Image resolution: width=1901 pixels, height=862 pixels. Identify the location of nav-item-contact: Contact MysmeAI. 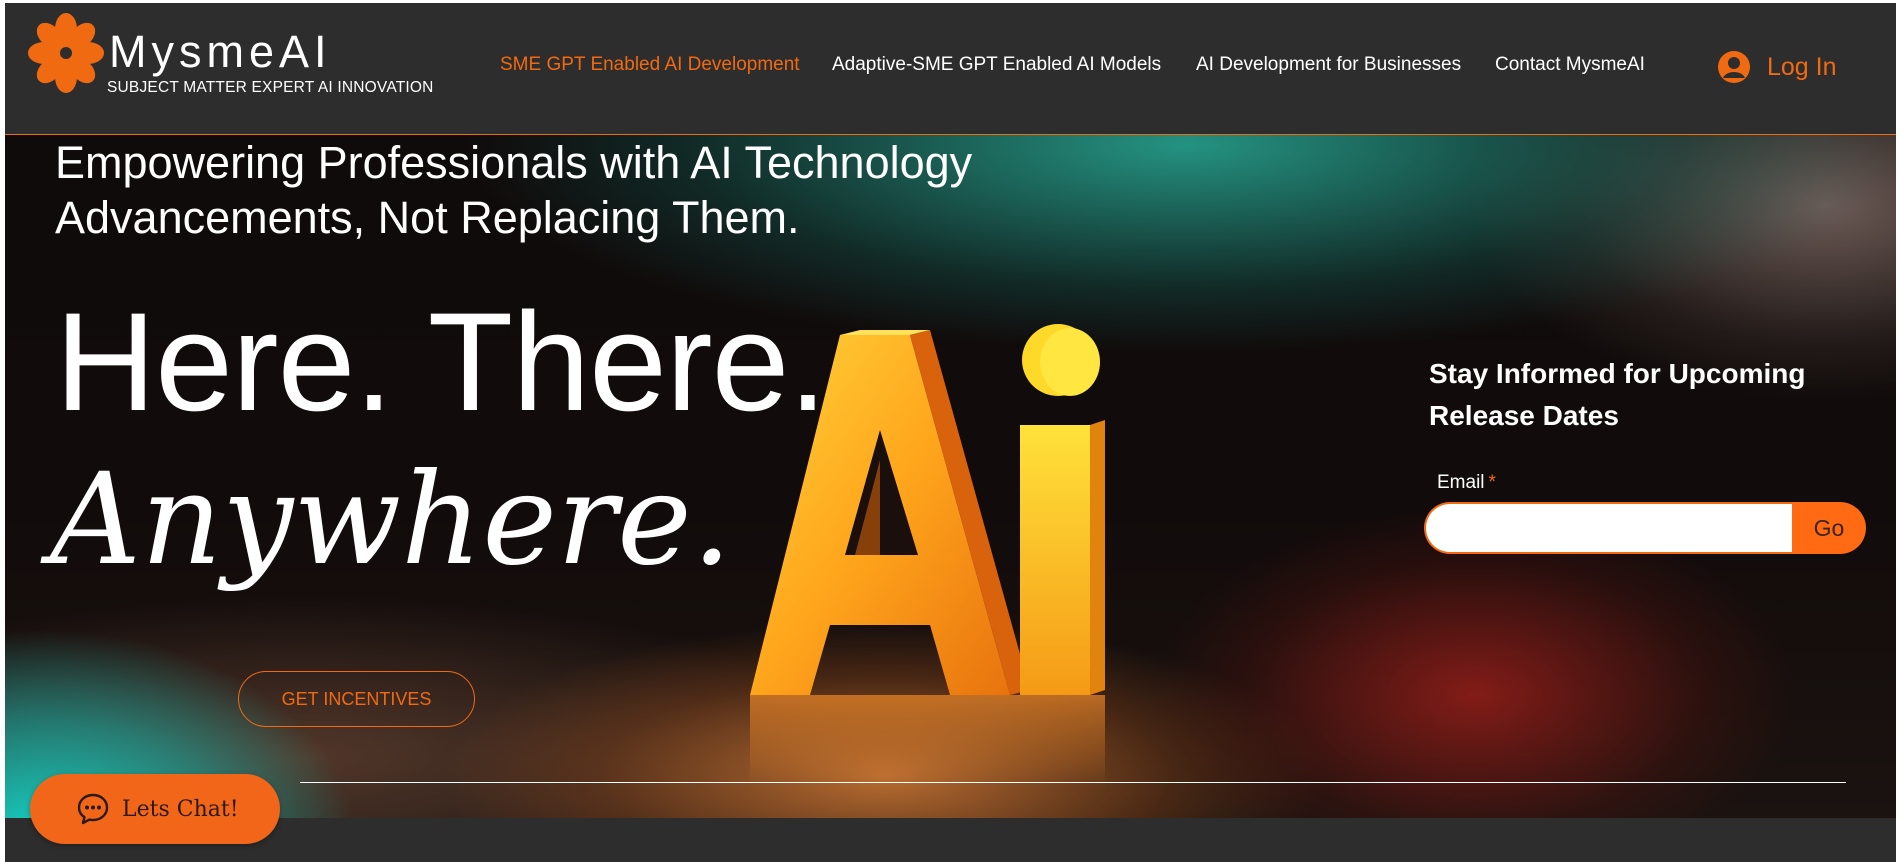
(1570, 64).